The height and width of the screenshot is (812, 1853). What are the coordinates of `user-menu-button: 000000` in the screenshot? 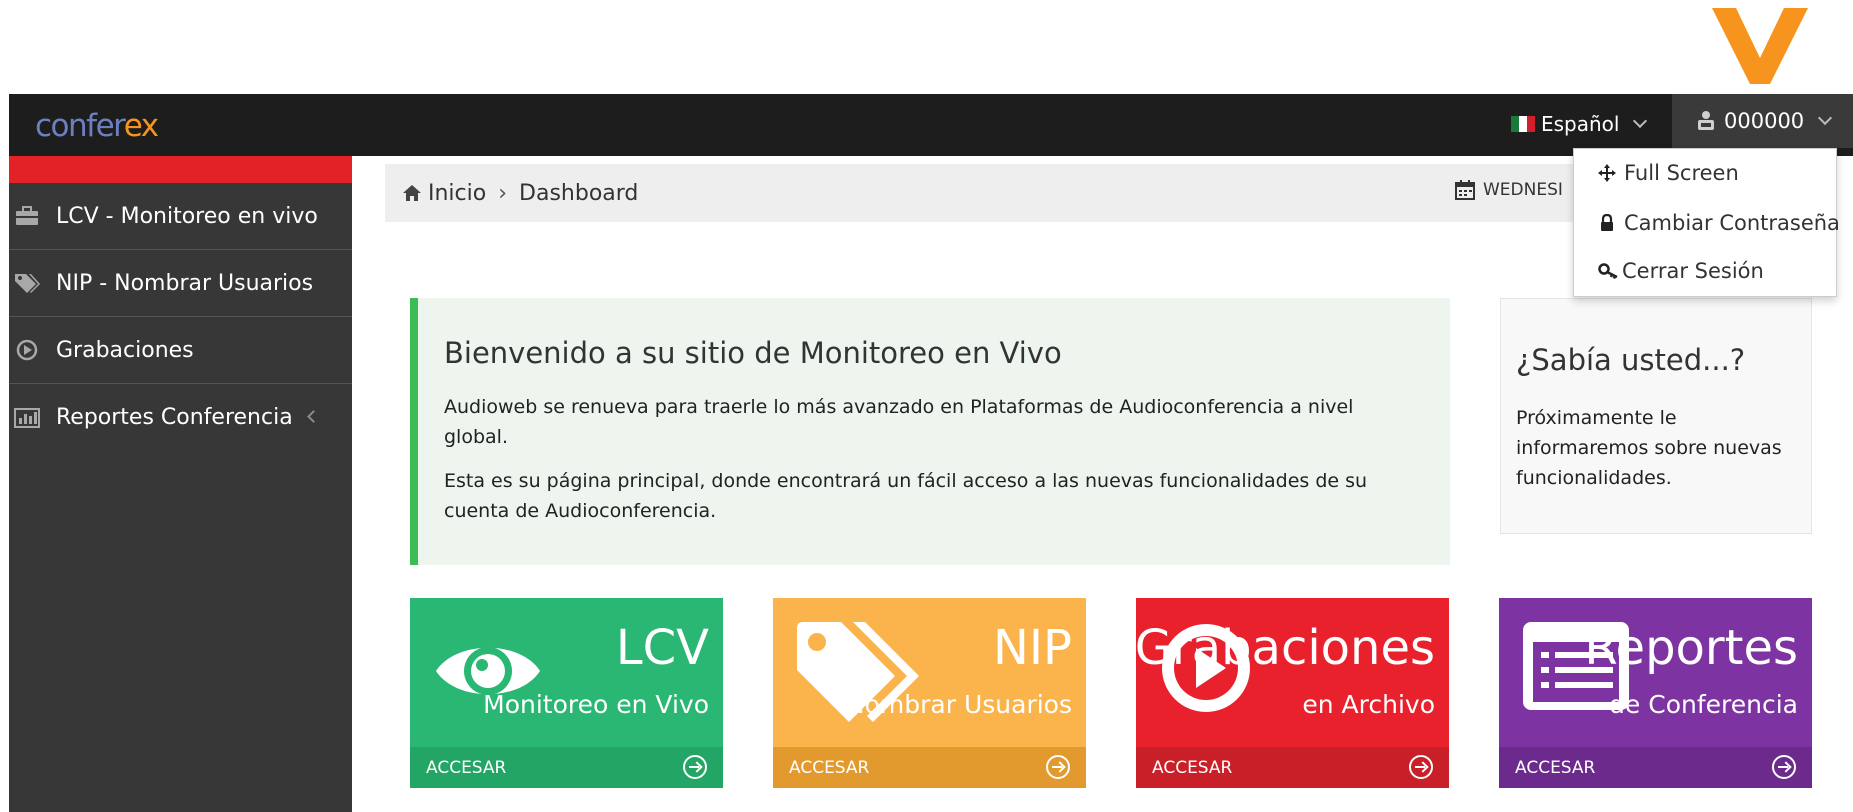 It's located at (1762, 121).